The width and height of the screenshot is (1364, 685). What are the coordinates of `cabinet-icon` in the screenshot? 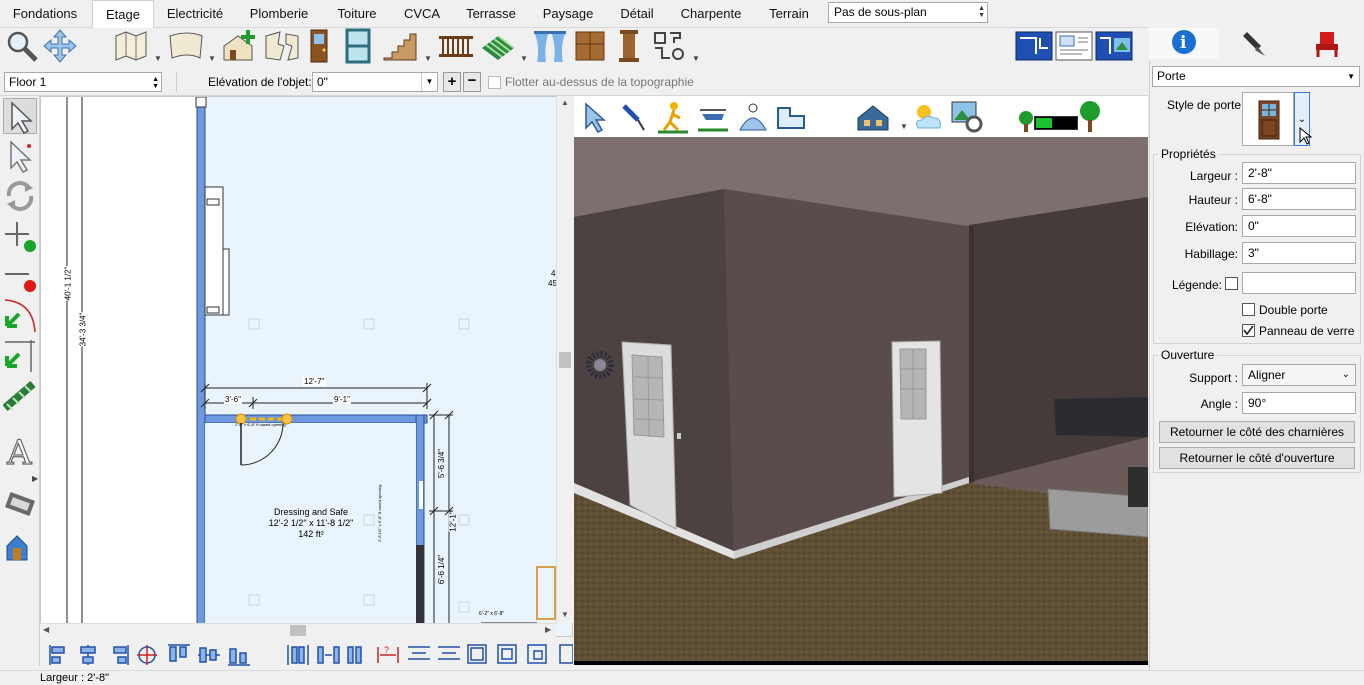 It's located at (590, 46).